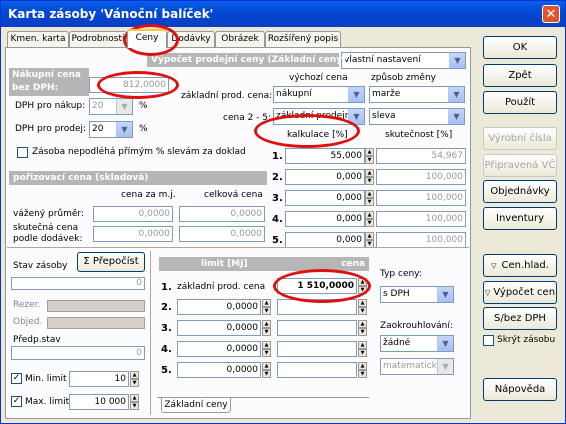 This screenshot has width=566, height=424. What do you see at coordinates (520, 389) in the screenshot?
I see `help-button: Nápověda` at bounding box center [520, 389].